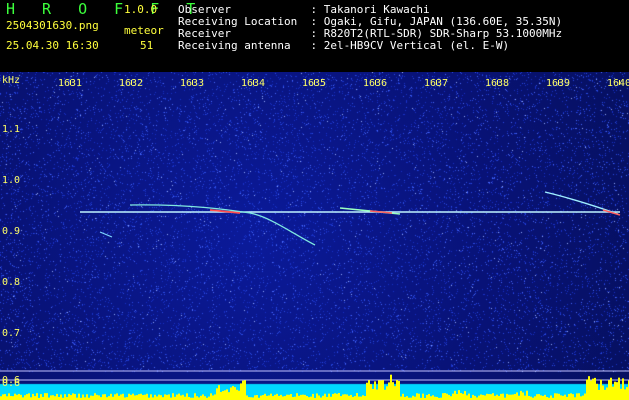 Image resolution: width=629 pixels, height=400 pixels. What do you see at coordinates (52, 25) in the screenshot?
I see `file-name: 2504301630.png` at bounding box center [52, 25].